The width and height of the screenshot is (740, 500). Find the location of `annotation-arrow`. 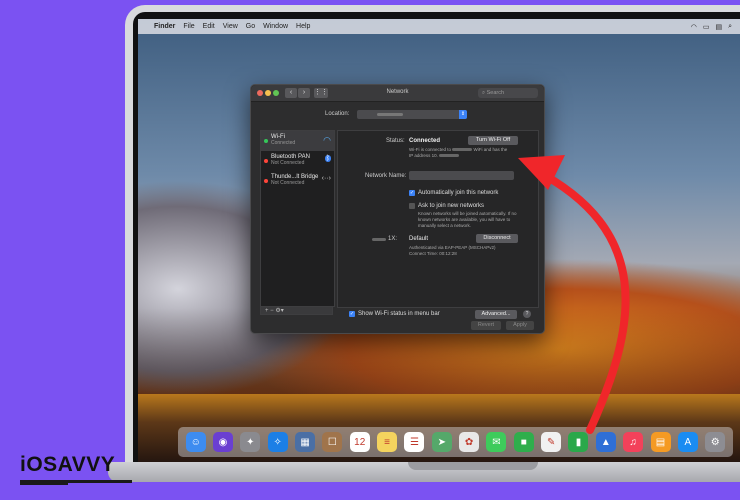

annotation-arrow is located at coordinates (574, 294).